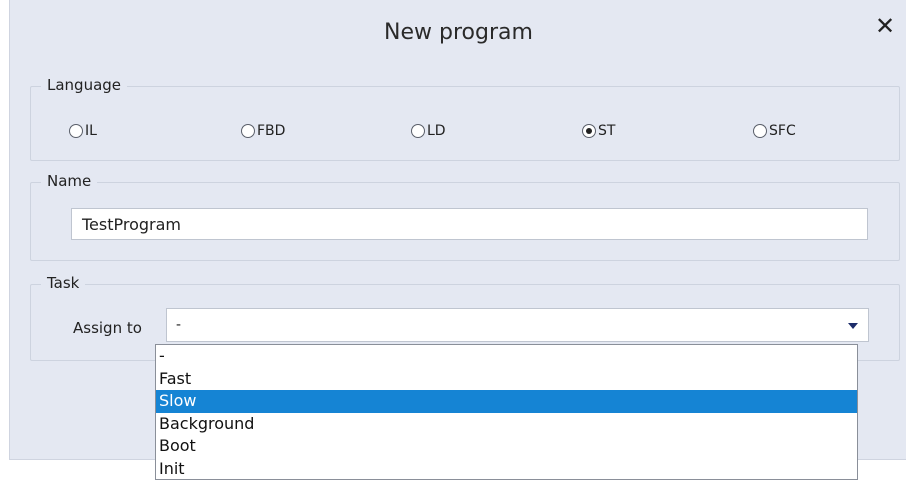 Image resolution: width=906 pixels, height=480 pixels. I want to click on task-legend: Task, so click(63, 283).